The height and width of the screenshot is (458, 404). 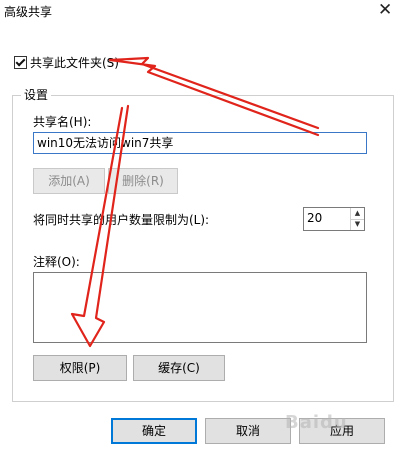 I want to click on share-folder-checkbox-row: 共享此文件夹(S), so click(x=66, y=62).